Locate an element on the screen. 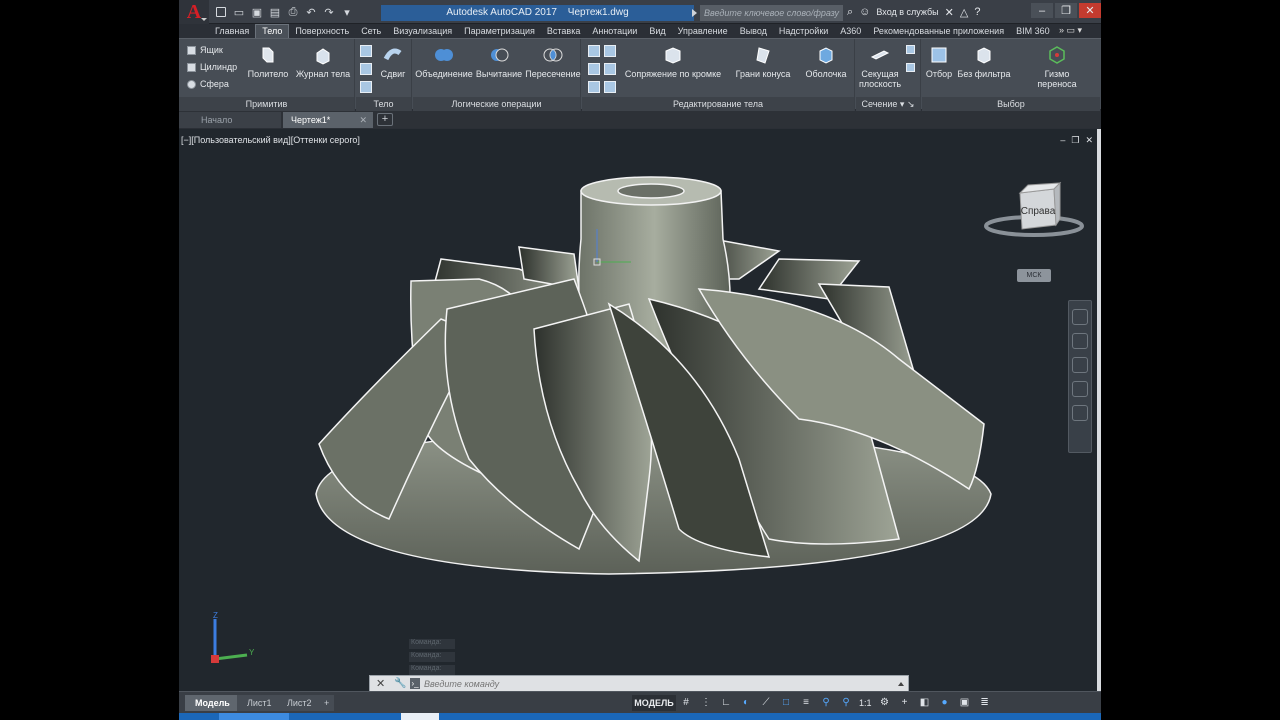 The height and width of the screenshot is (720, 1280). tab-solid: Тело is located at coordinates (272, 31).